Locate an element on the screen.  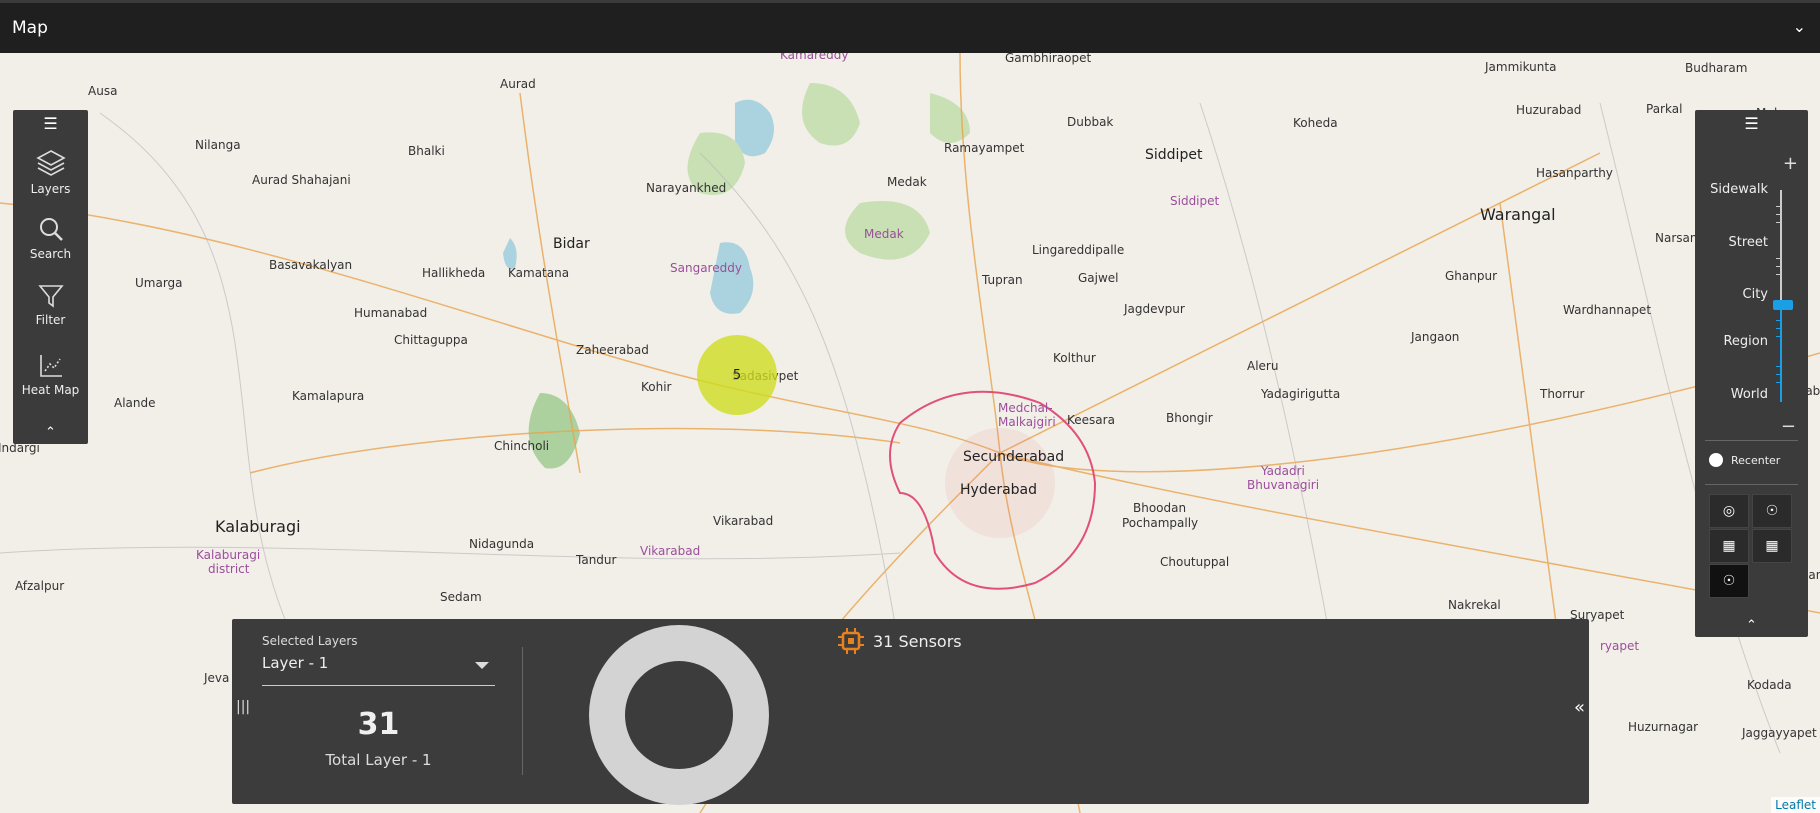
place-label: Thorrur is located at coordinates (1562, 394).